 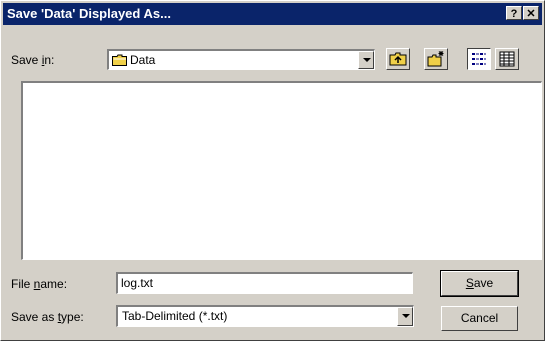 I want to click on folder-icon, so click(x=119, y=60).